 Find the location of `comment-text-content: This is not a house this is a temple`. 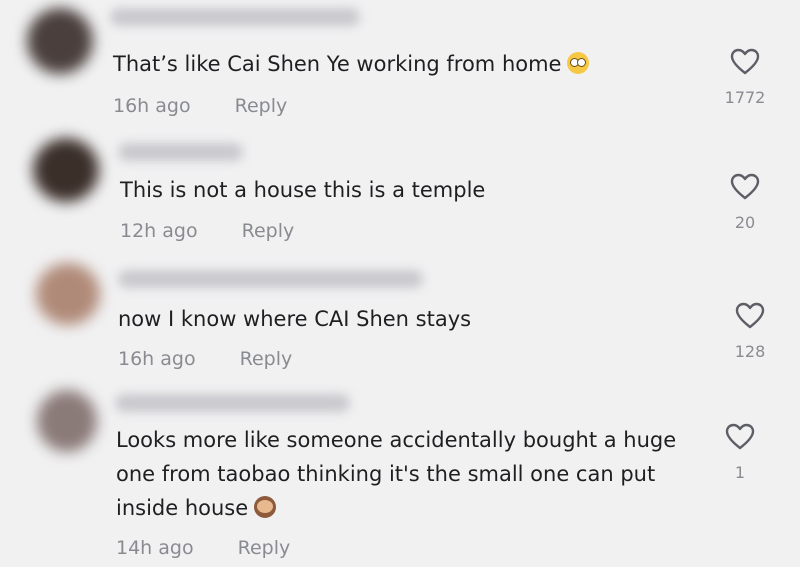

comment-text-content: This is not a house this is a temple is located at coordinates (303, 190).